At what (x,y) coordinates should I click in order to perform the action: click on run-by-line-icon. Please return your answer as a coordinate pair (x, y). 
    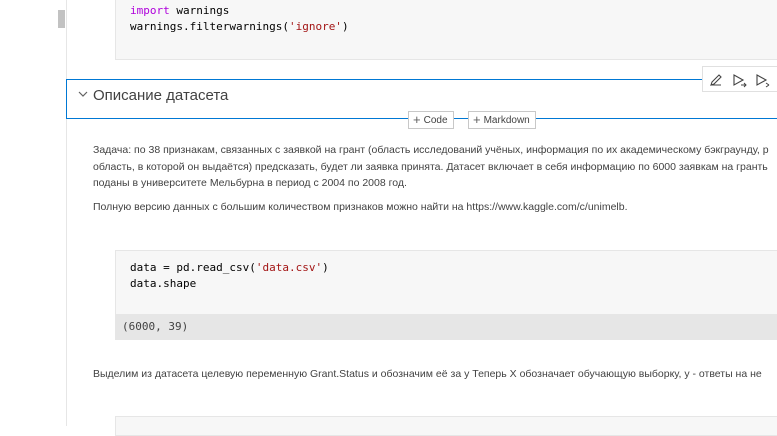
    Looking at the image, I should click on (739, 80).